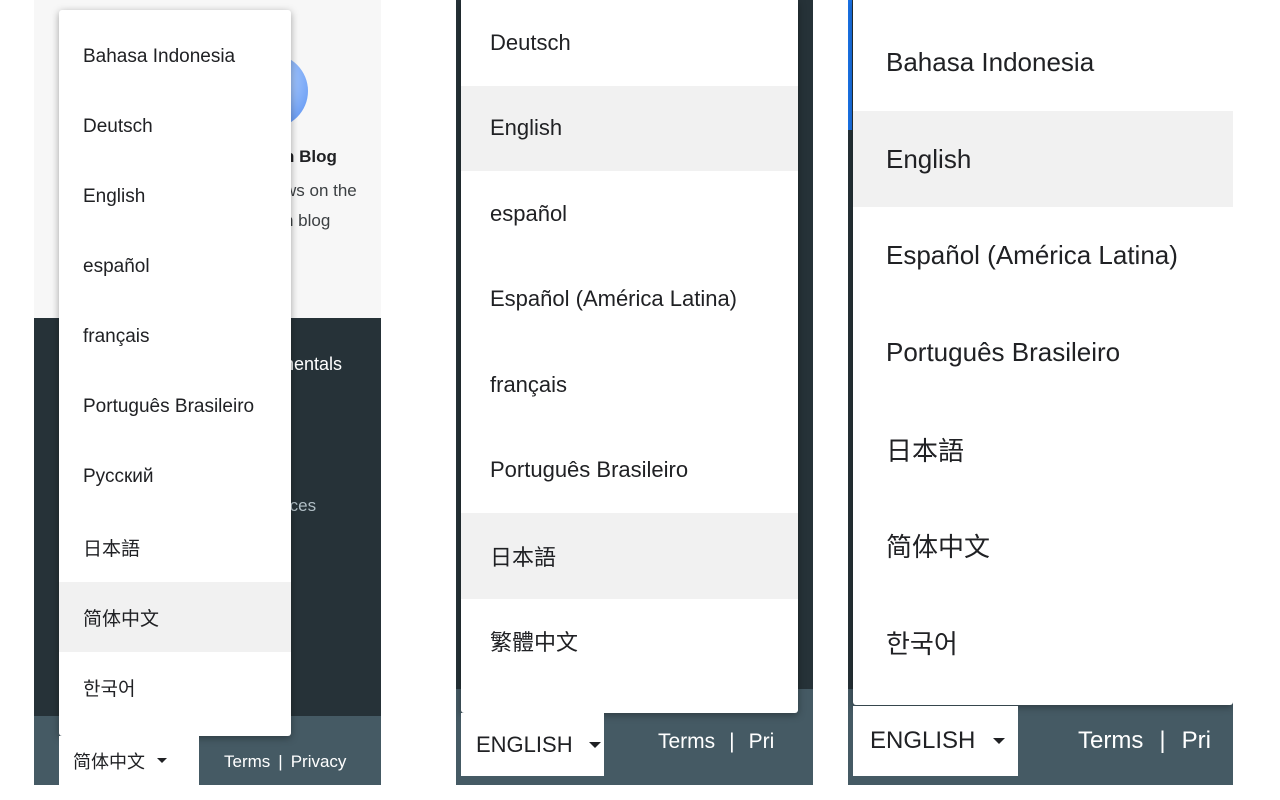 The width and height of the screenshot is (1280, 800). Describe the element at coordinates (175, 197) in the screenshot. I see `language-option: English` at that location.